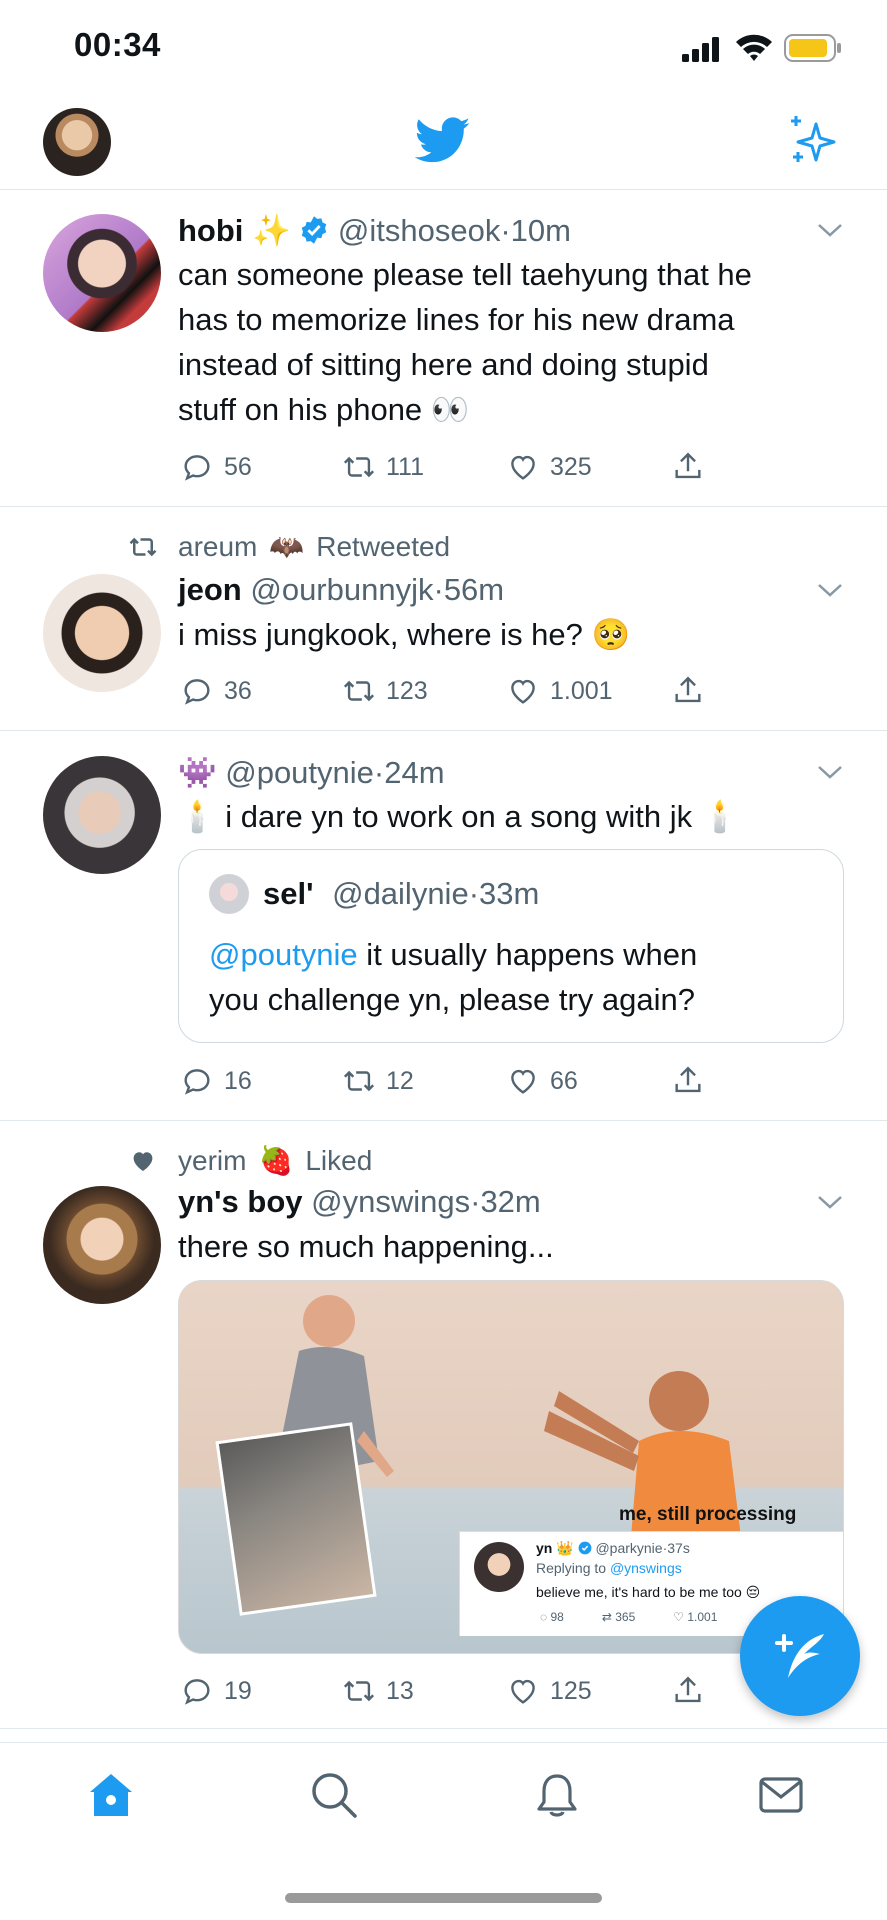  I want to click on tweet-text: i miss jungkook, where is he? 🥺, so click(404, 634).